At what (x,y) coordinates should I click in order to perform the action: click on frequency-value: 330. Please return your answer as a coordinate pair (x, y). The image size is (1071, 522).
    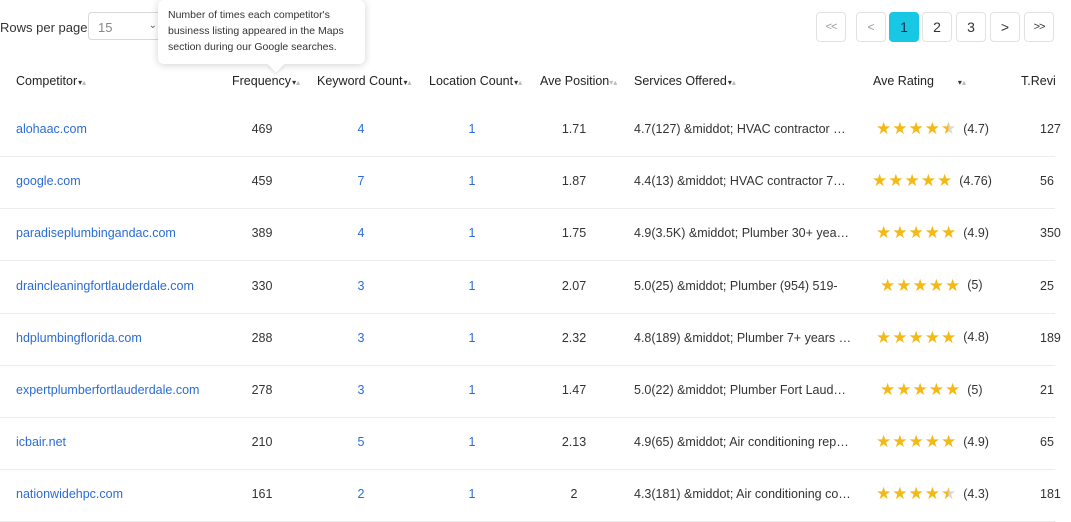
    Looking at the image, I should click on (262, 285).